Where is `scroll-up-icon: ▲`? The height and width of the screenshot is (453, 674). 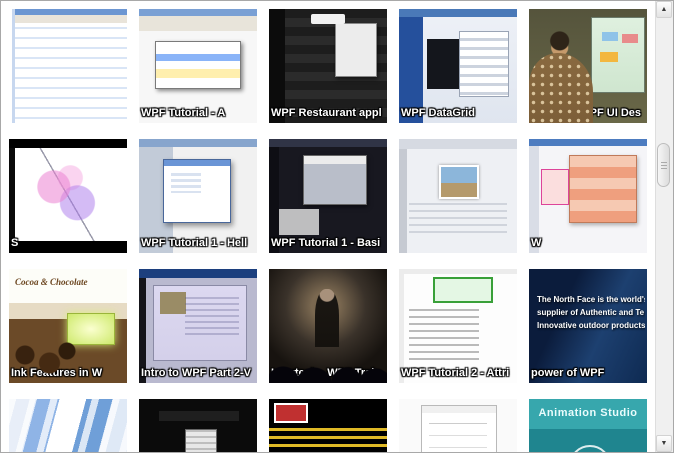
scroll-up-icon: ▲ is located at coordinates (664, 9).